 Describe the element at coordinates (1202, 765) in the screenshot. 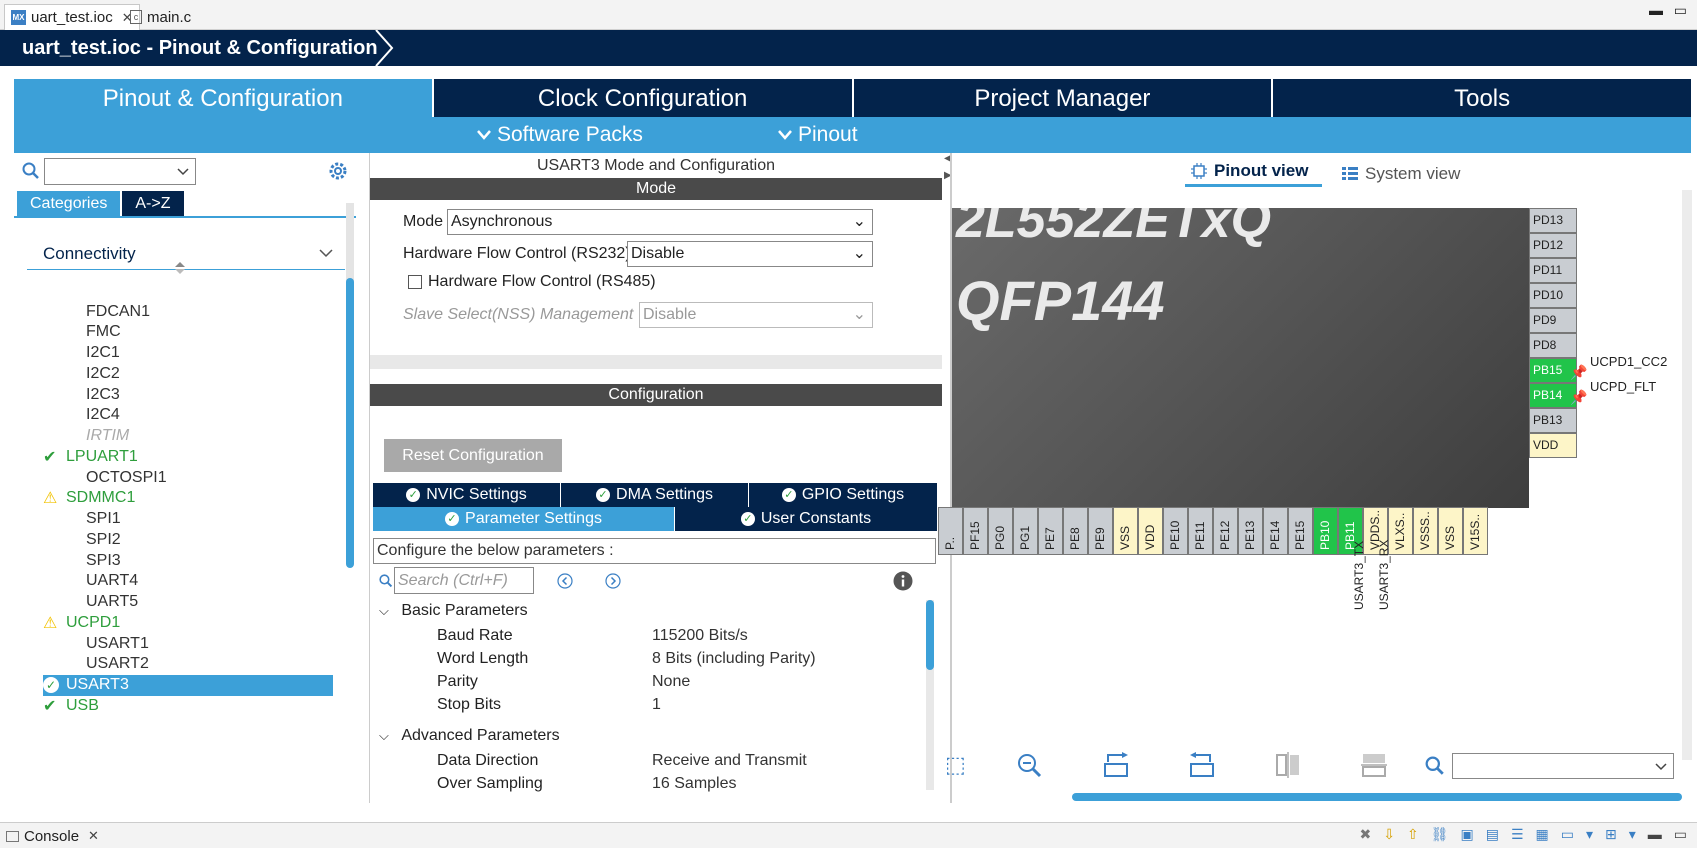

I see `rotate-left-icon` at that location.